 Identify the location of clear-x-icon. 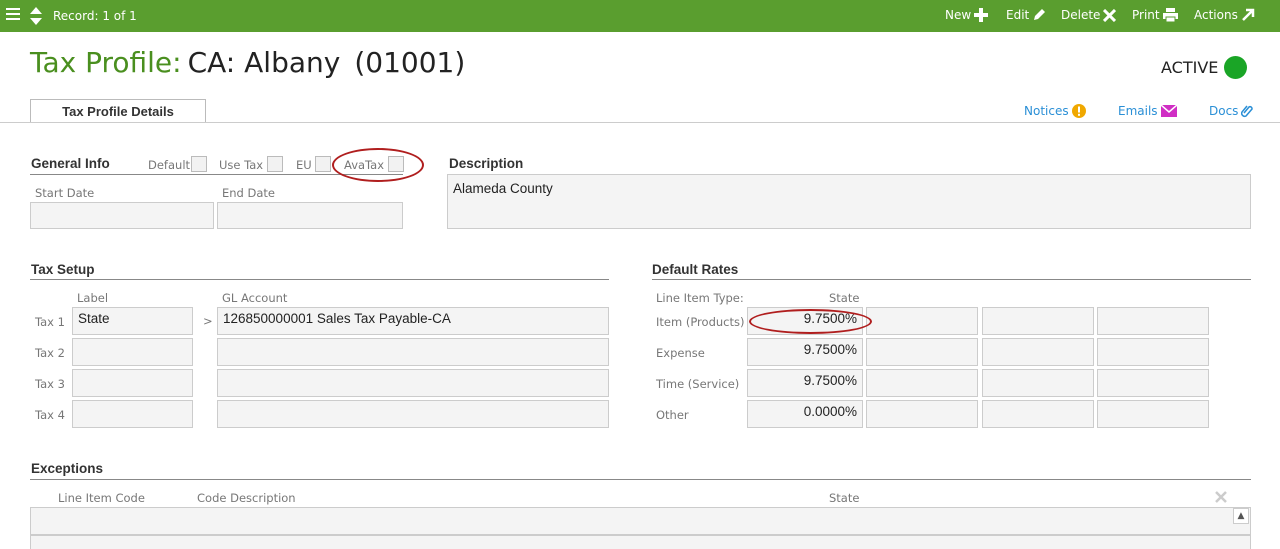
(1221, 497).